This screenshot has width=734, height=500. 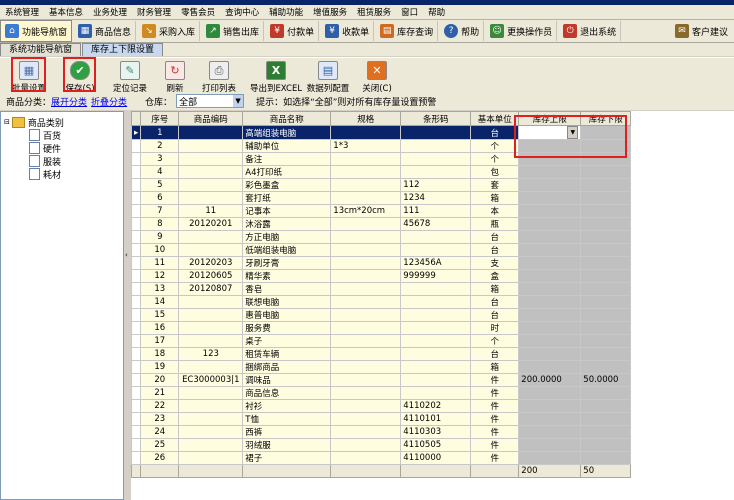 I want to click on receipt-button: ¥ 收款单, so click(x=348, y=31).